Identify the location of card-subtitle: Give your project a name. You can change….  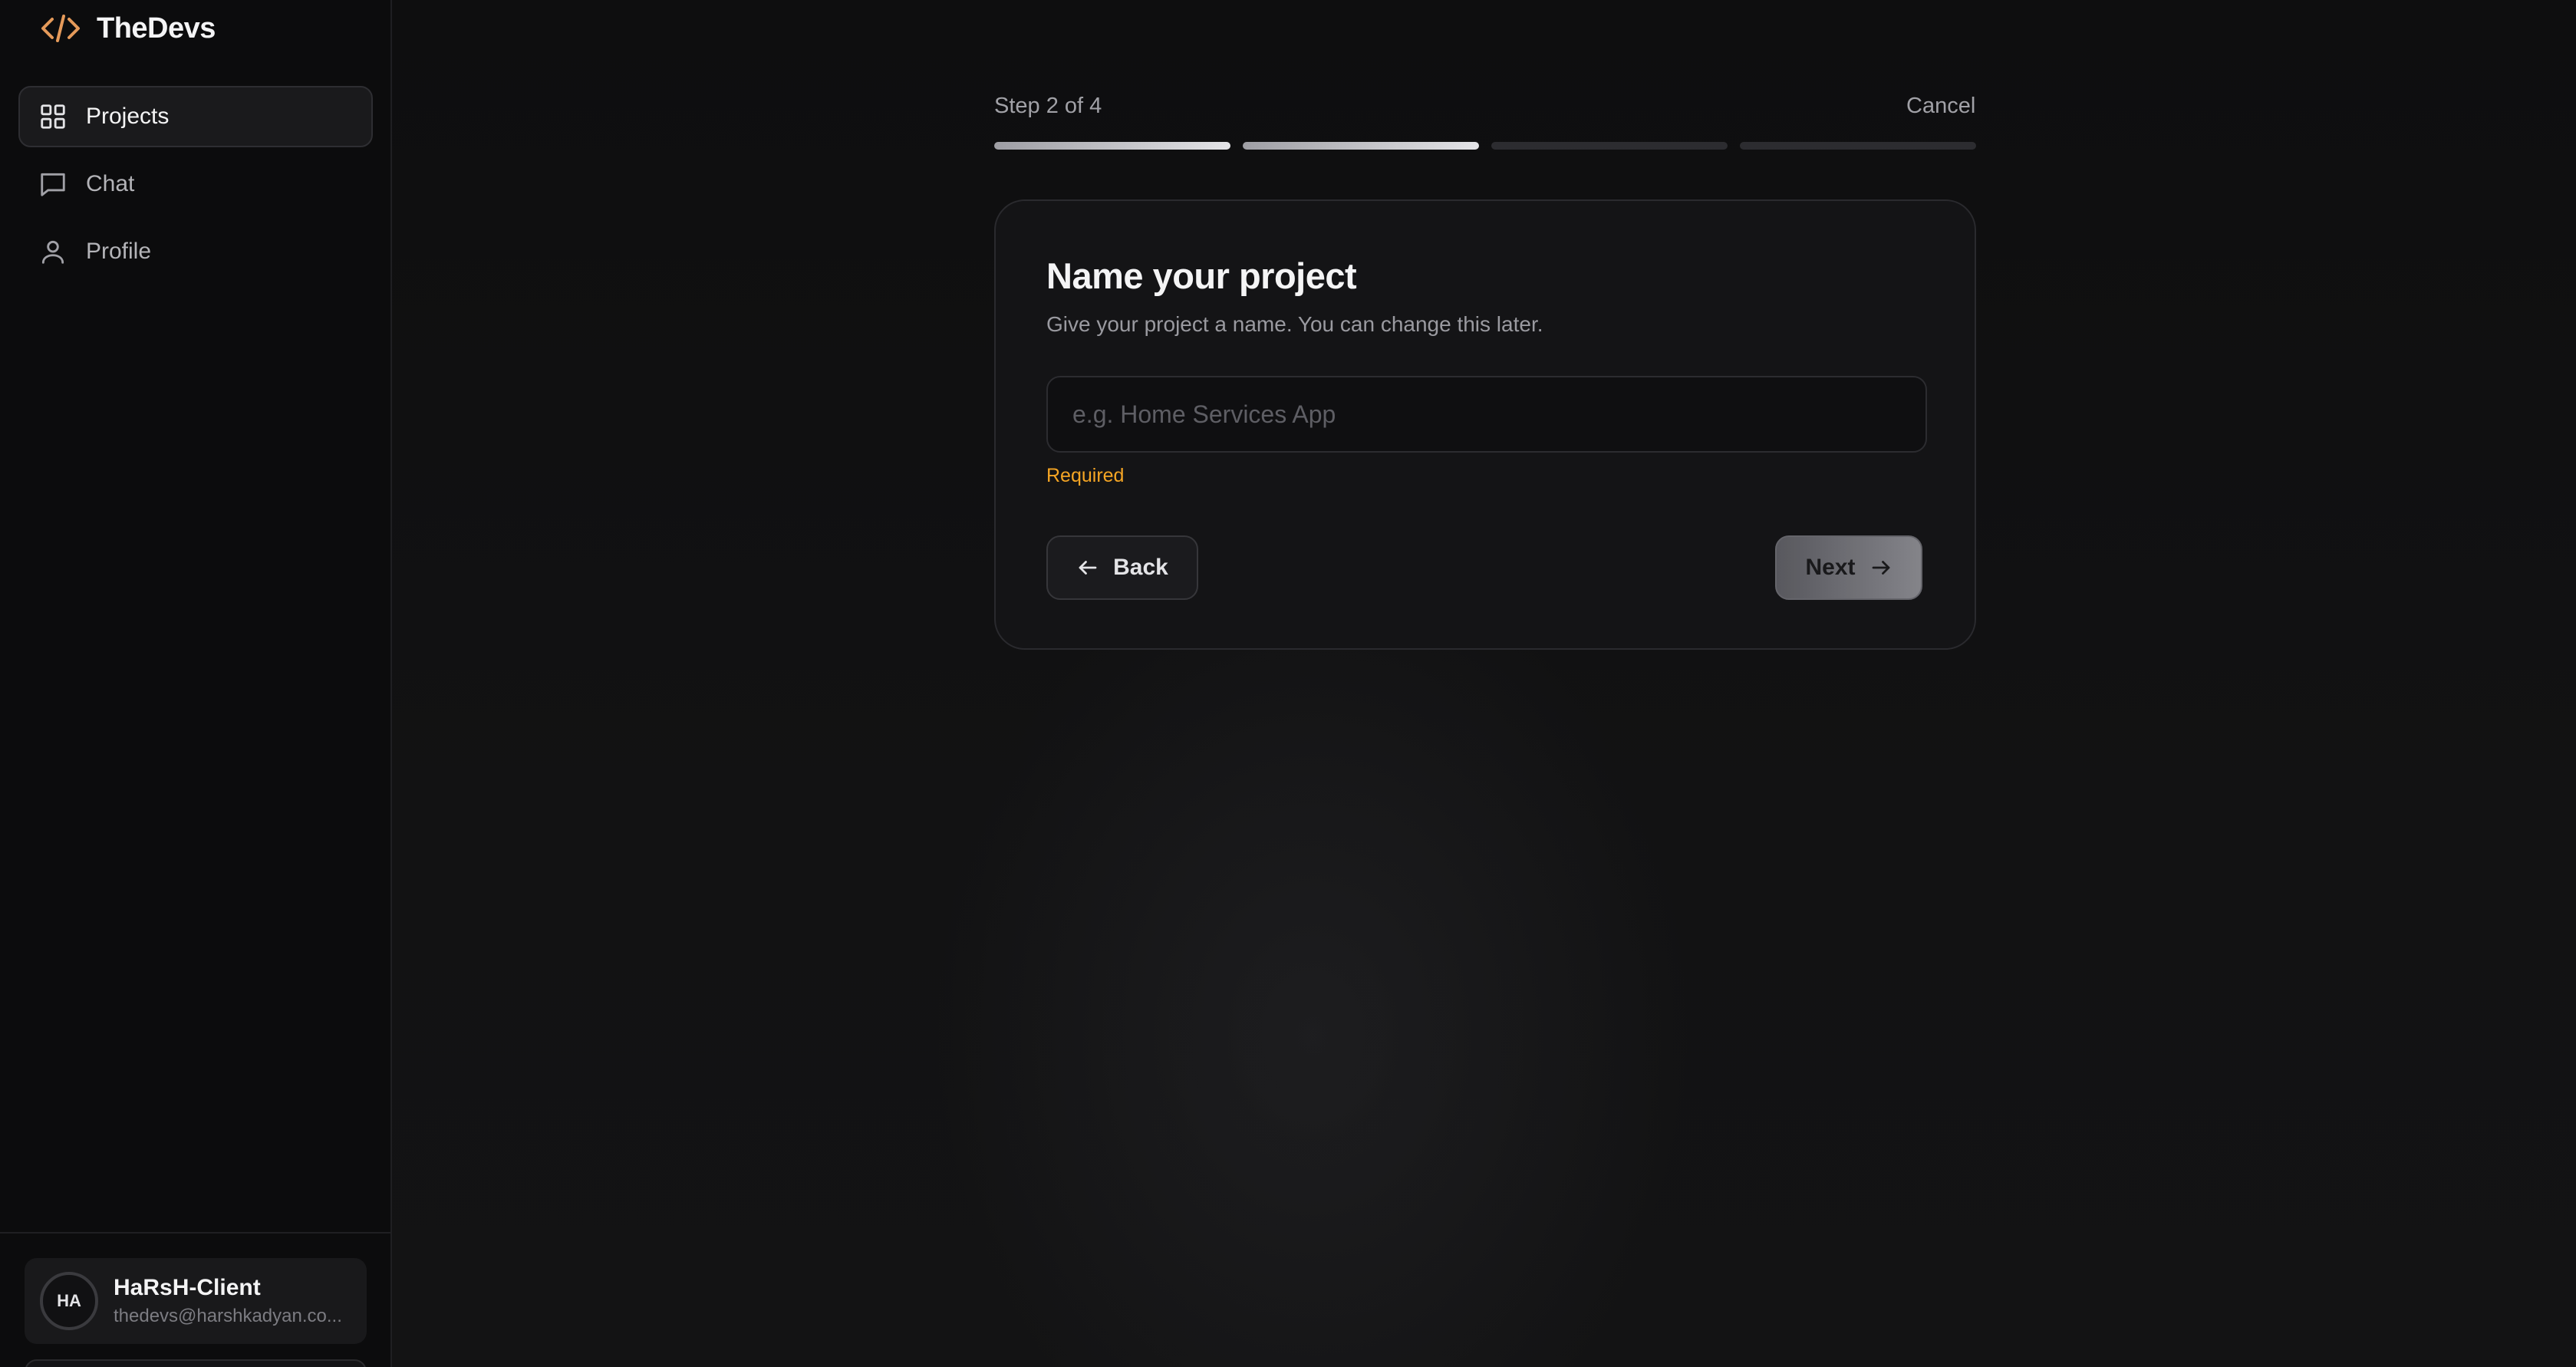
(1294, 324).